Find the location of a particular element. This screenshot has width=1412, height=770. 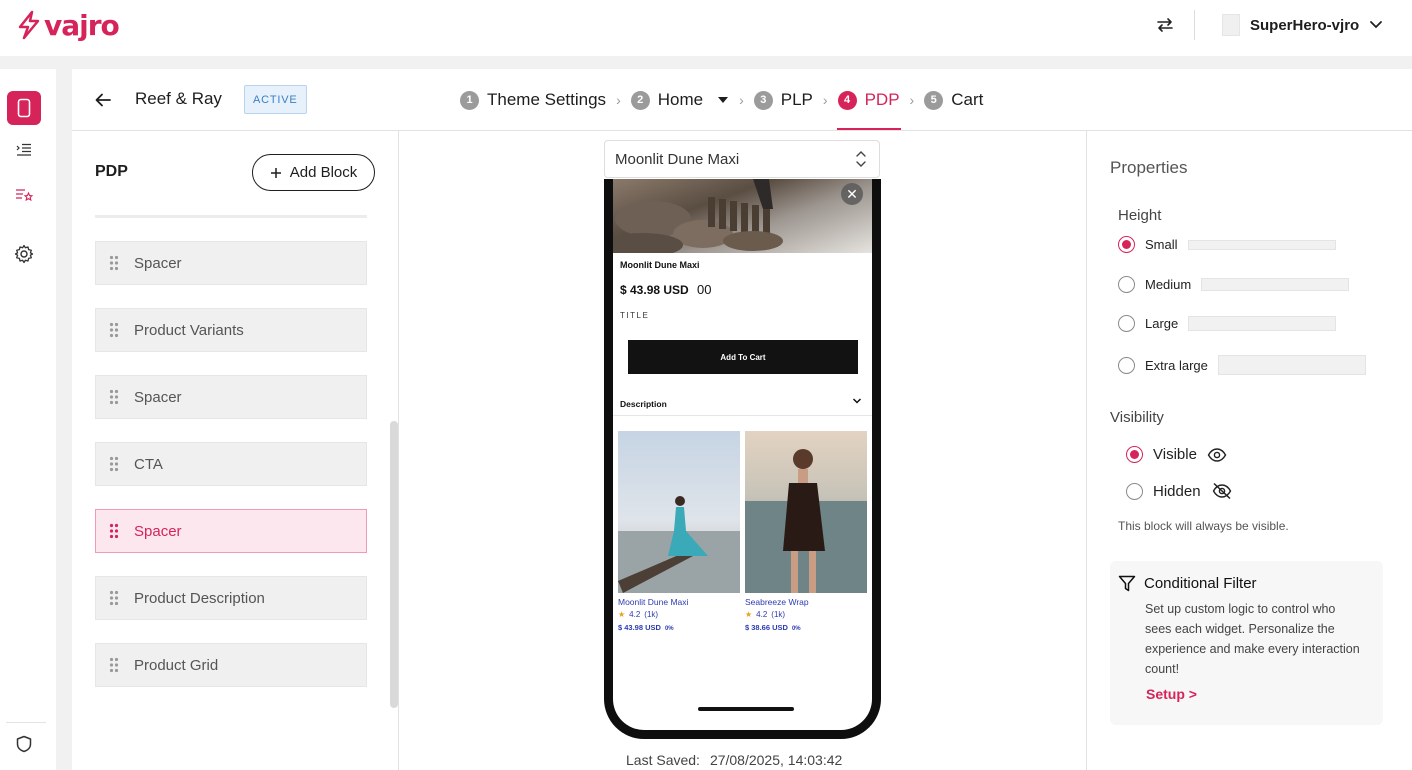

nav-settings is located at coordinates (24, 254).